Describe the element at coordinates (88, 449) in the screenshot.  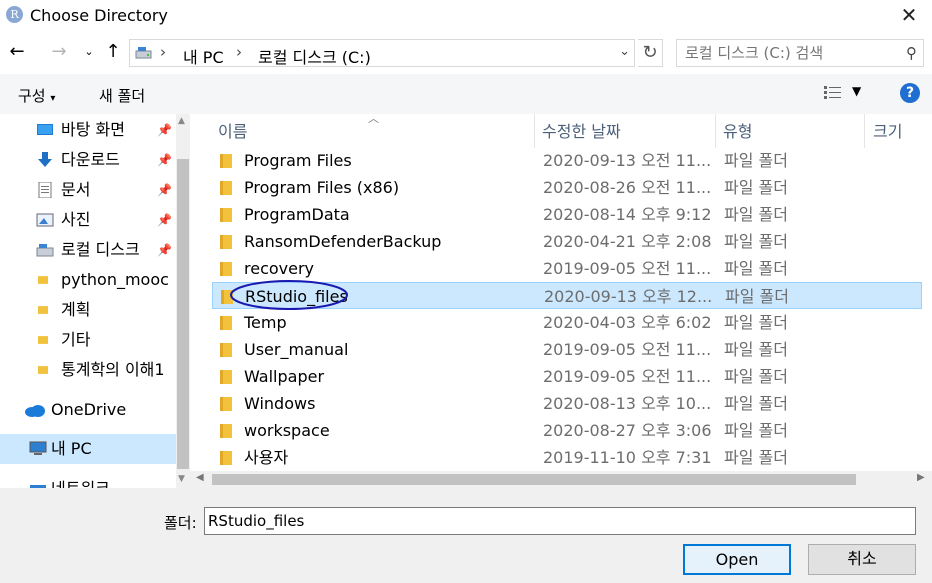
I see `sidebar-item-this-pc: 내 PC` at that location.